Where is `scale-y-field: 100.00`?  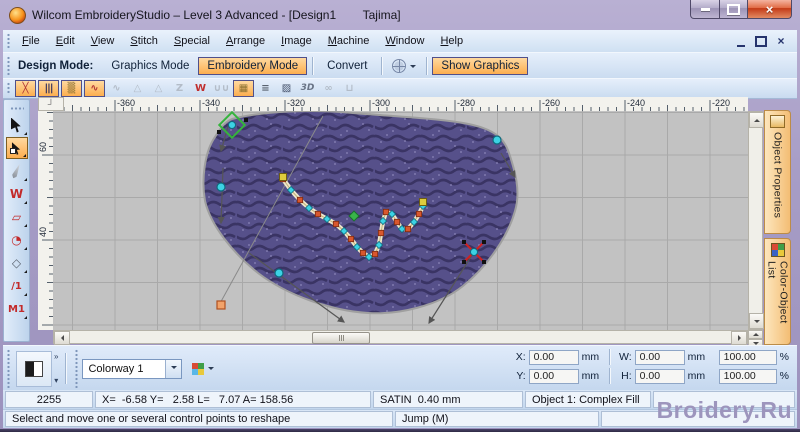
scale-y-field: 100.00 is located at coordinates (747, 376).